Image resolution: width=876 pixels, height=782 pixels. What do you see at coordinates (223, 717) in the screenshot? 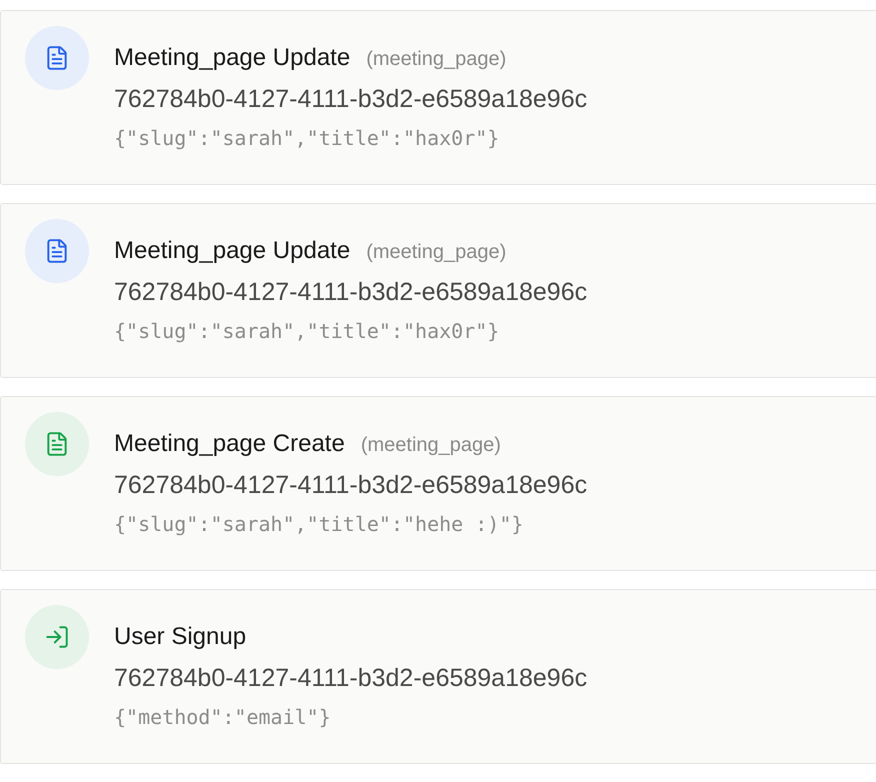
I see `event-payload: {"method":"email"}` at bounding box center [223, 717].